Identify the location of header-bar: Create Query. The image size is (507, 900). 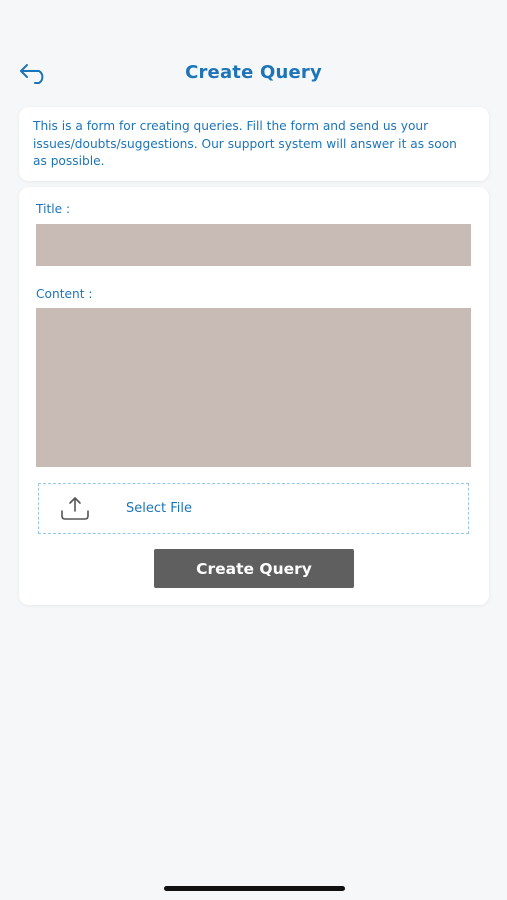
(253, 74).